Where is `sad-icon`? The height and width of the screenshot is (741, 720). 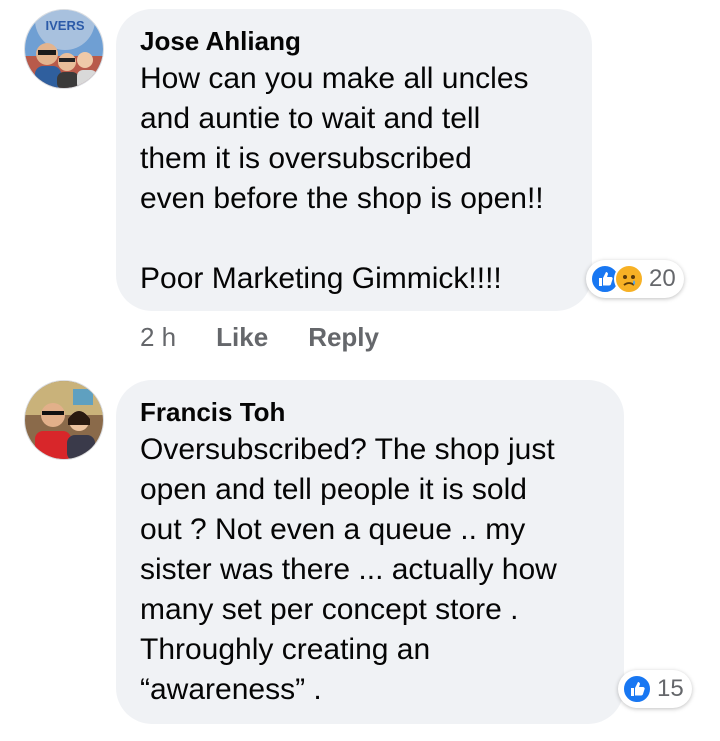 sad-icon is located at coordinates (629, 279).